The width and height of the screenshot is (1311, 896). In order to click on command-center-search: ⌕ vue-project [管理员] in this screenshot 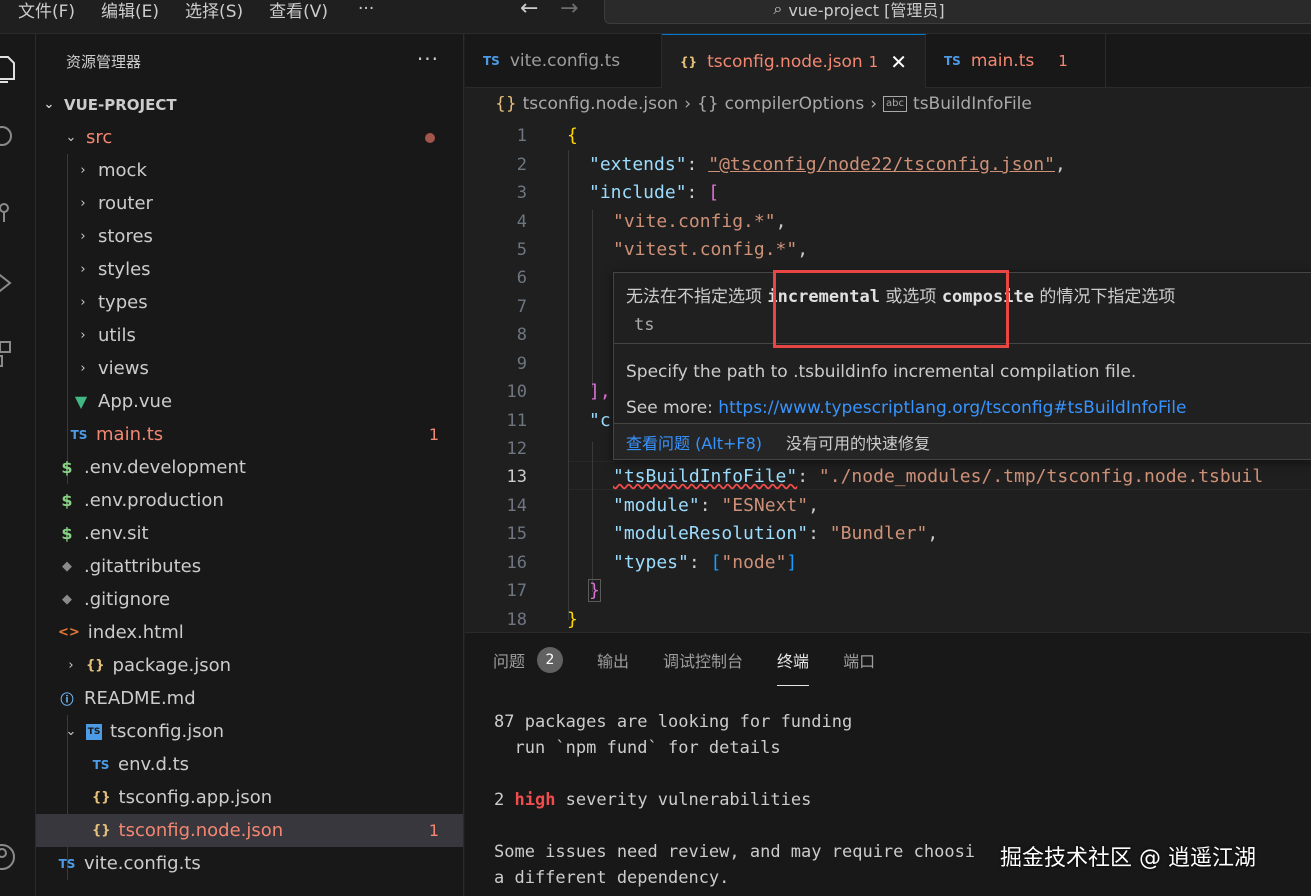, I will do `click(957, 12)`.